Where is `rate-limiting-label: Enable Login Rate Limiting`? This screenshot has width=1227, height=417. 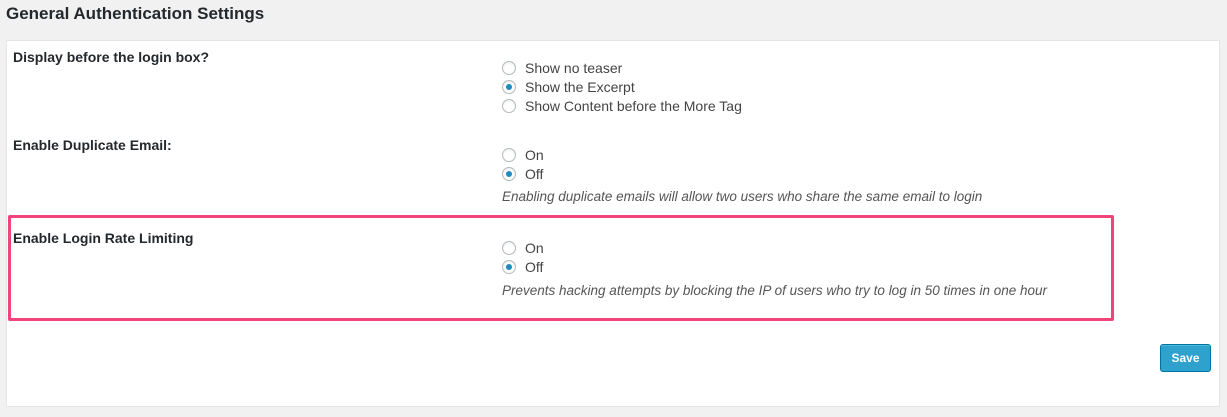
rate-limiting-label: Enable Login Rate Limiting is located at coordinates (103, 238).